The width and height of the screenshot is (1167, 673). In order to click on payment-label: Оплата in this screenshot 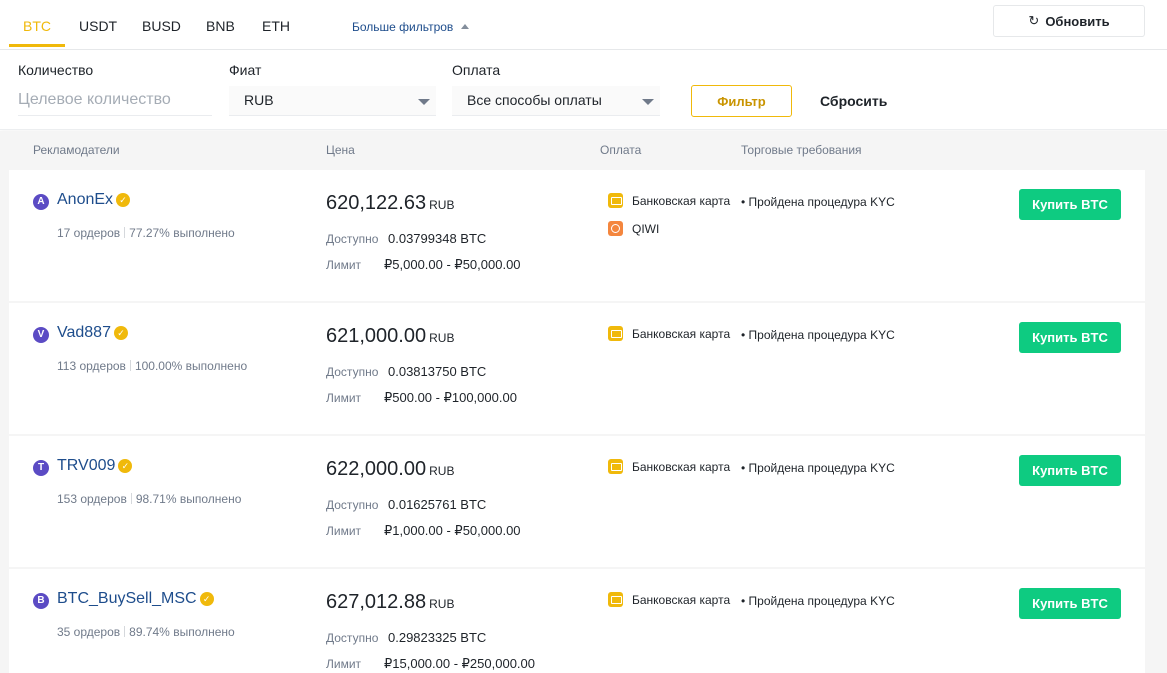, I will do `click(476, 70)`.